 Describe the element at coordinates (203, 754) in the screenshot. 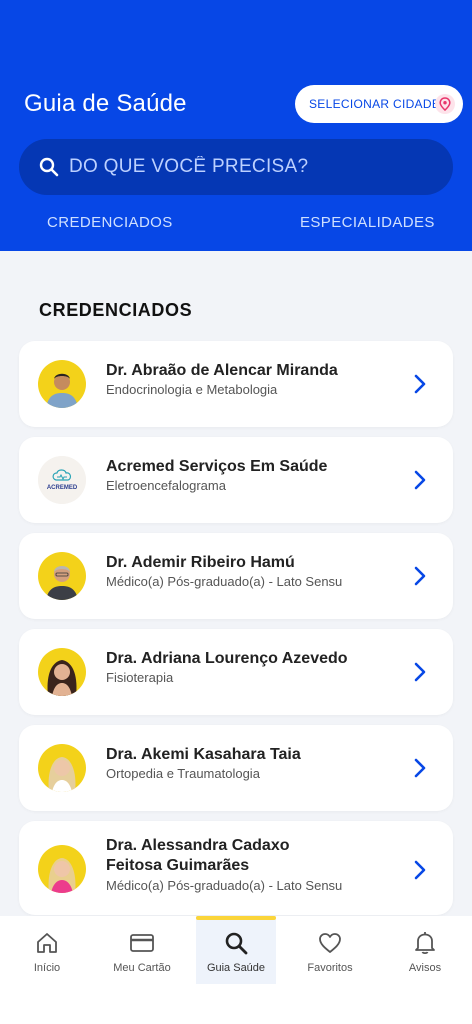

I see `provider-name: Dra. Akemi Kasahara Taia` at that location.